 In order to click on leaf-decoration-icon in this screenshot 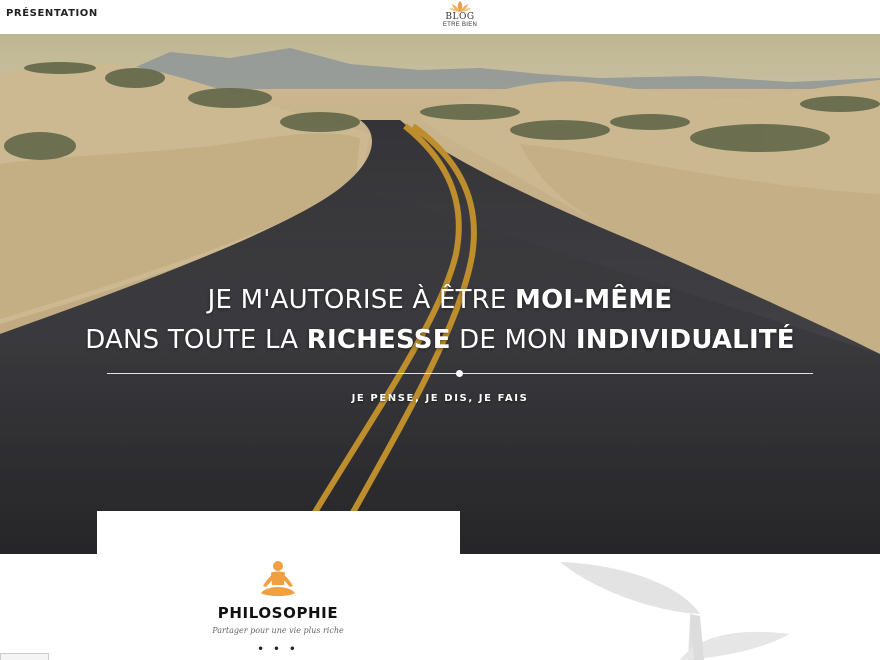, I will do `click(675, 611)`.